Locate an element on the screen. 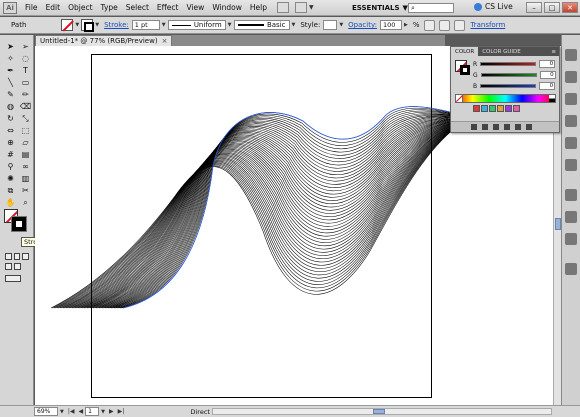 The width and height of the screenshot is (580, 417). brush-dropdown-icon: ▼ is located at coordinates (294, 25).